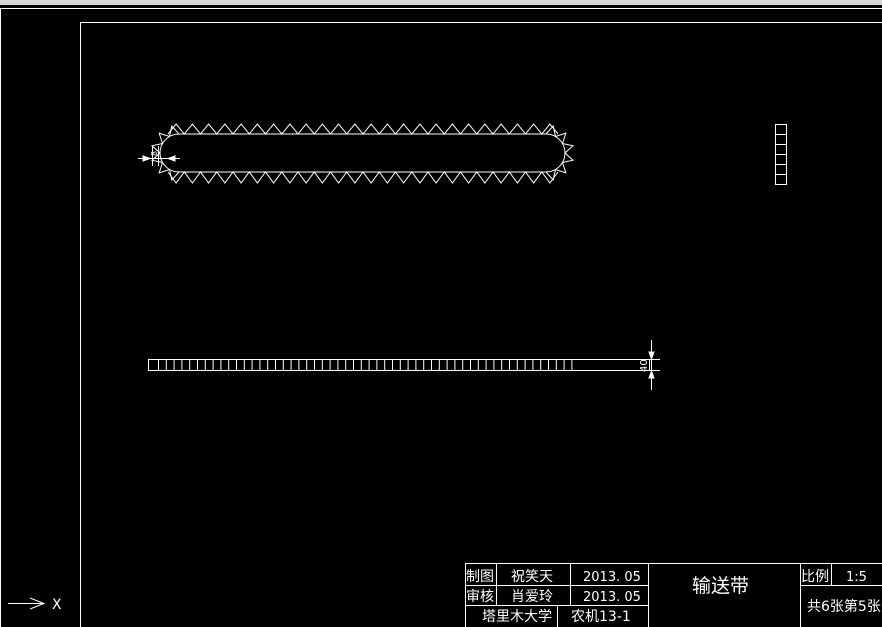  Describe the element at coordinates (480, 597) in the screenshot. I see `checked-by-label: 审核` at that location.